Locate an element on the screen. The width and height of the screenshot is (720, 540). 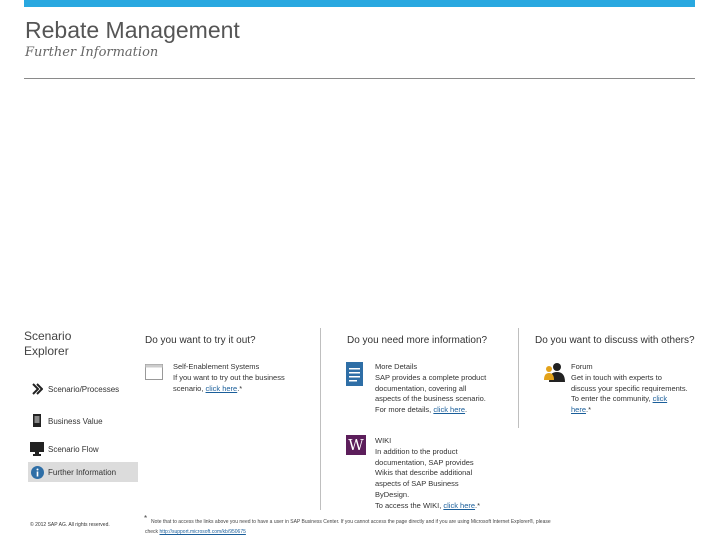
monitor-icon is located at coordinates (37, 449).